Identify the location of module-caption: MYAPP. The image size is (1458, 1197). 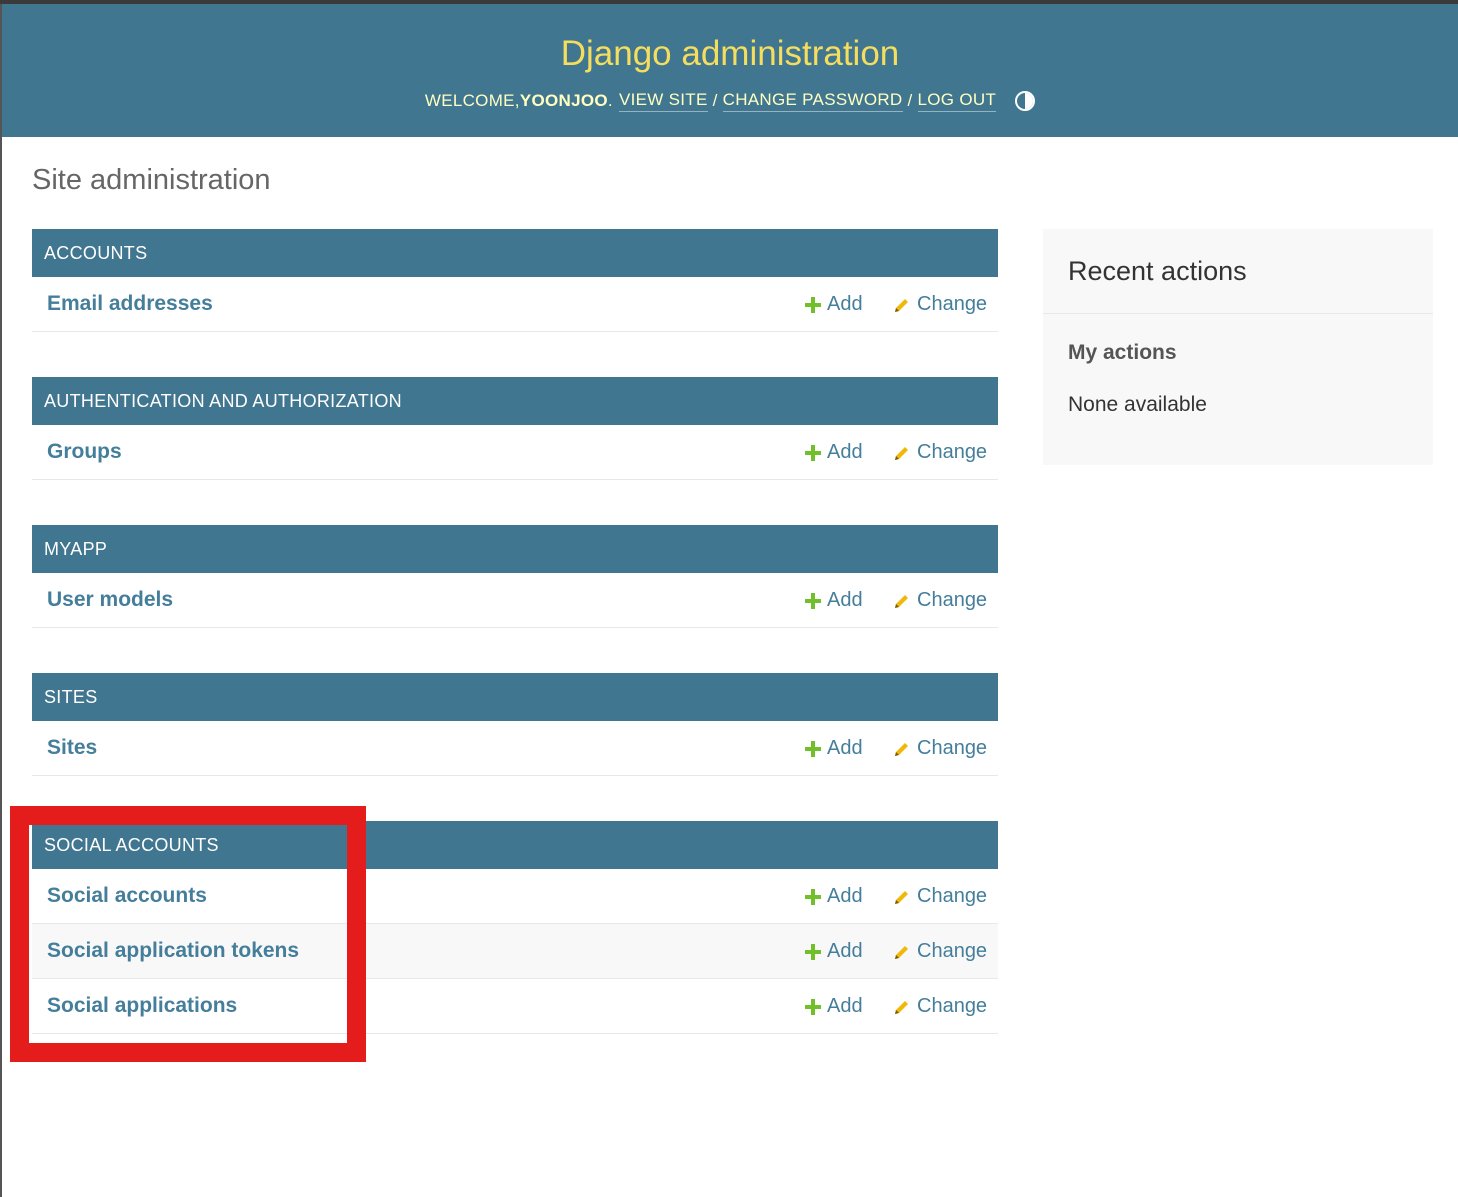
(515, 549).